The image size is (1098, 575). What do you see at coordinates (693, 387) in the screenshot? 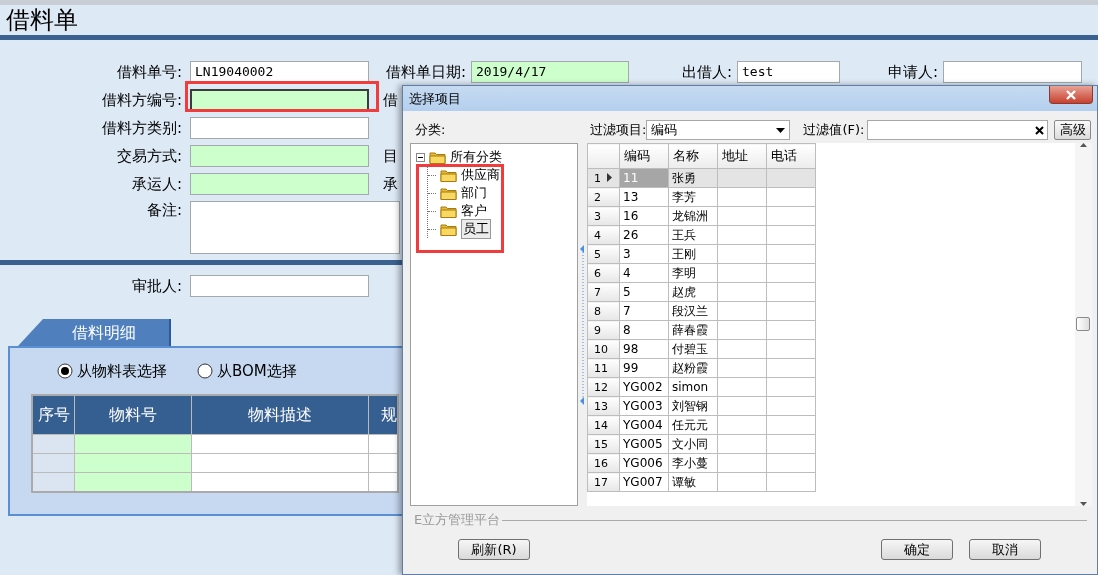
I see `table-cell: simon` at bounding box center [693, 387].